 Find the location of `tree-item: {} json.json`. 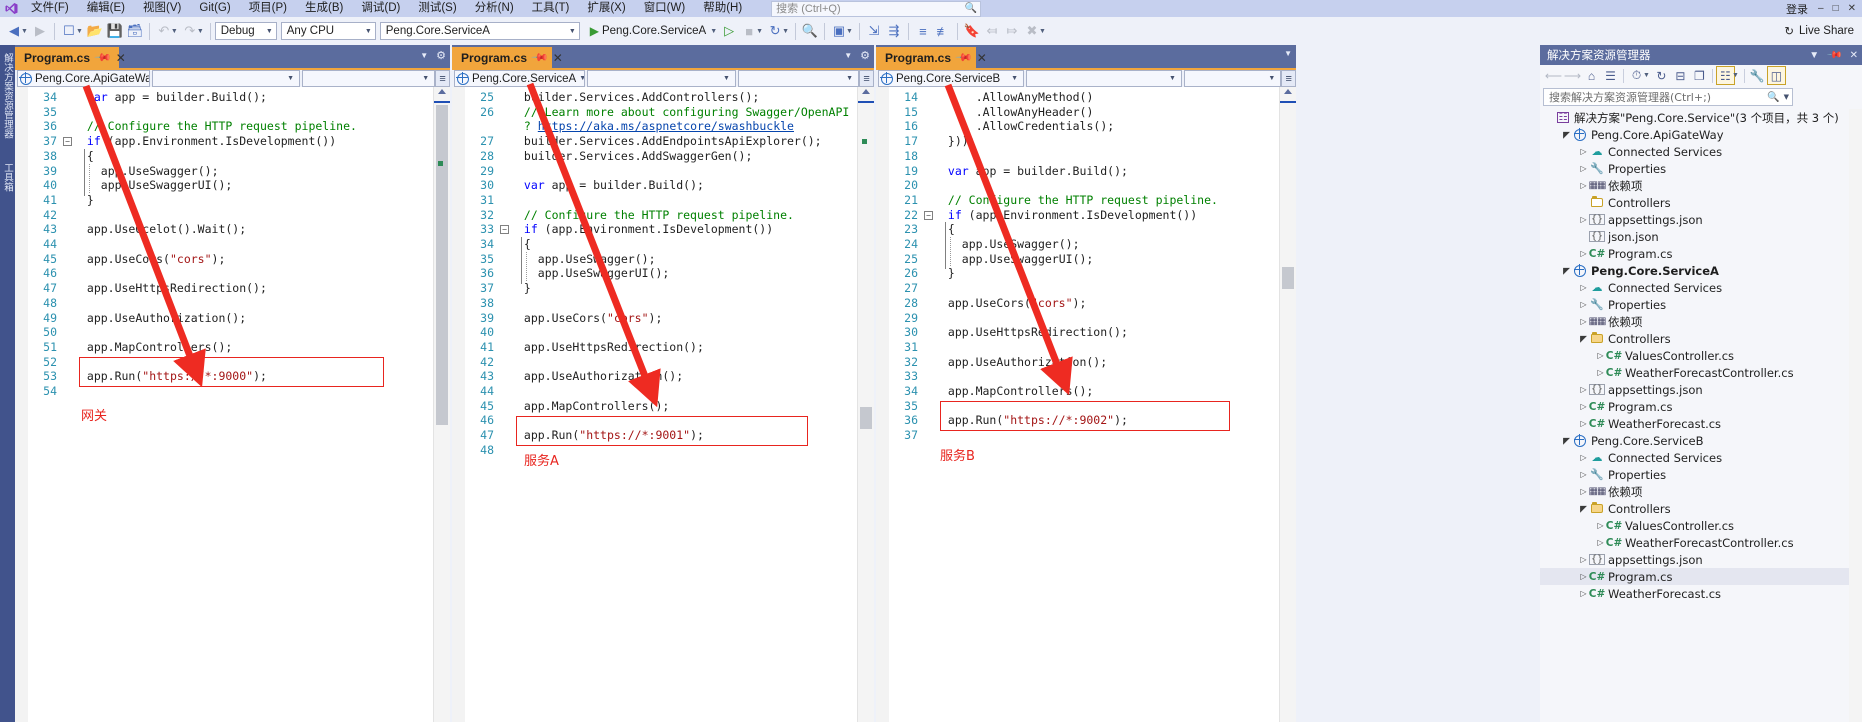

tree-item: {} json.json is located at coordinates (1701, 236).